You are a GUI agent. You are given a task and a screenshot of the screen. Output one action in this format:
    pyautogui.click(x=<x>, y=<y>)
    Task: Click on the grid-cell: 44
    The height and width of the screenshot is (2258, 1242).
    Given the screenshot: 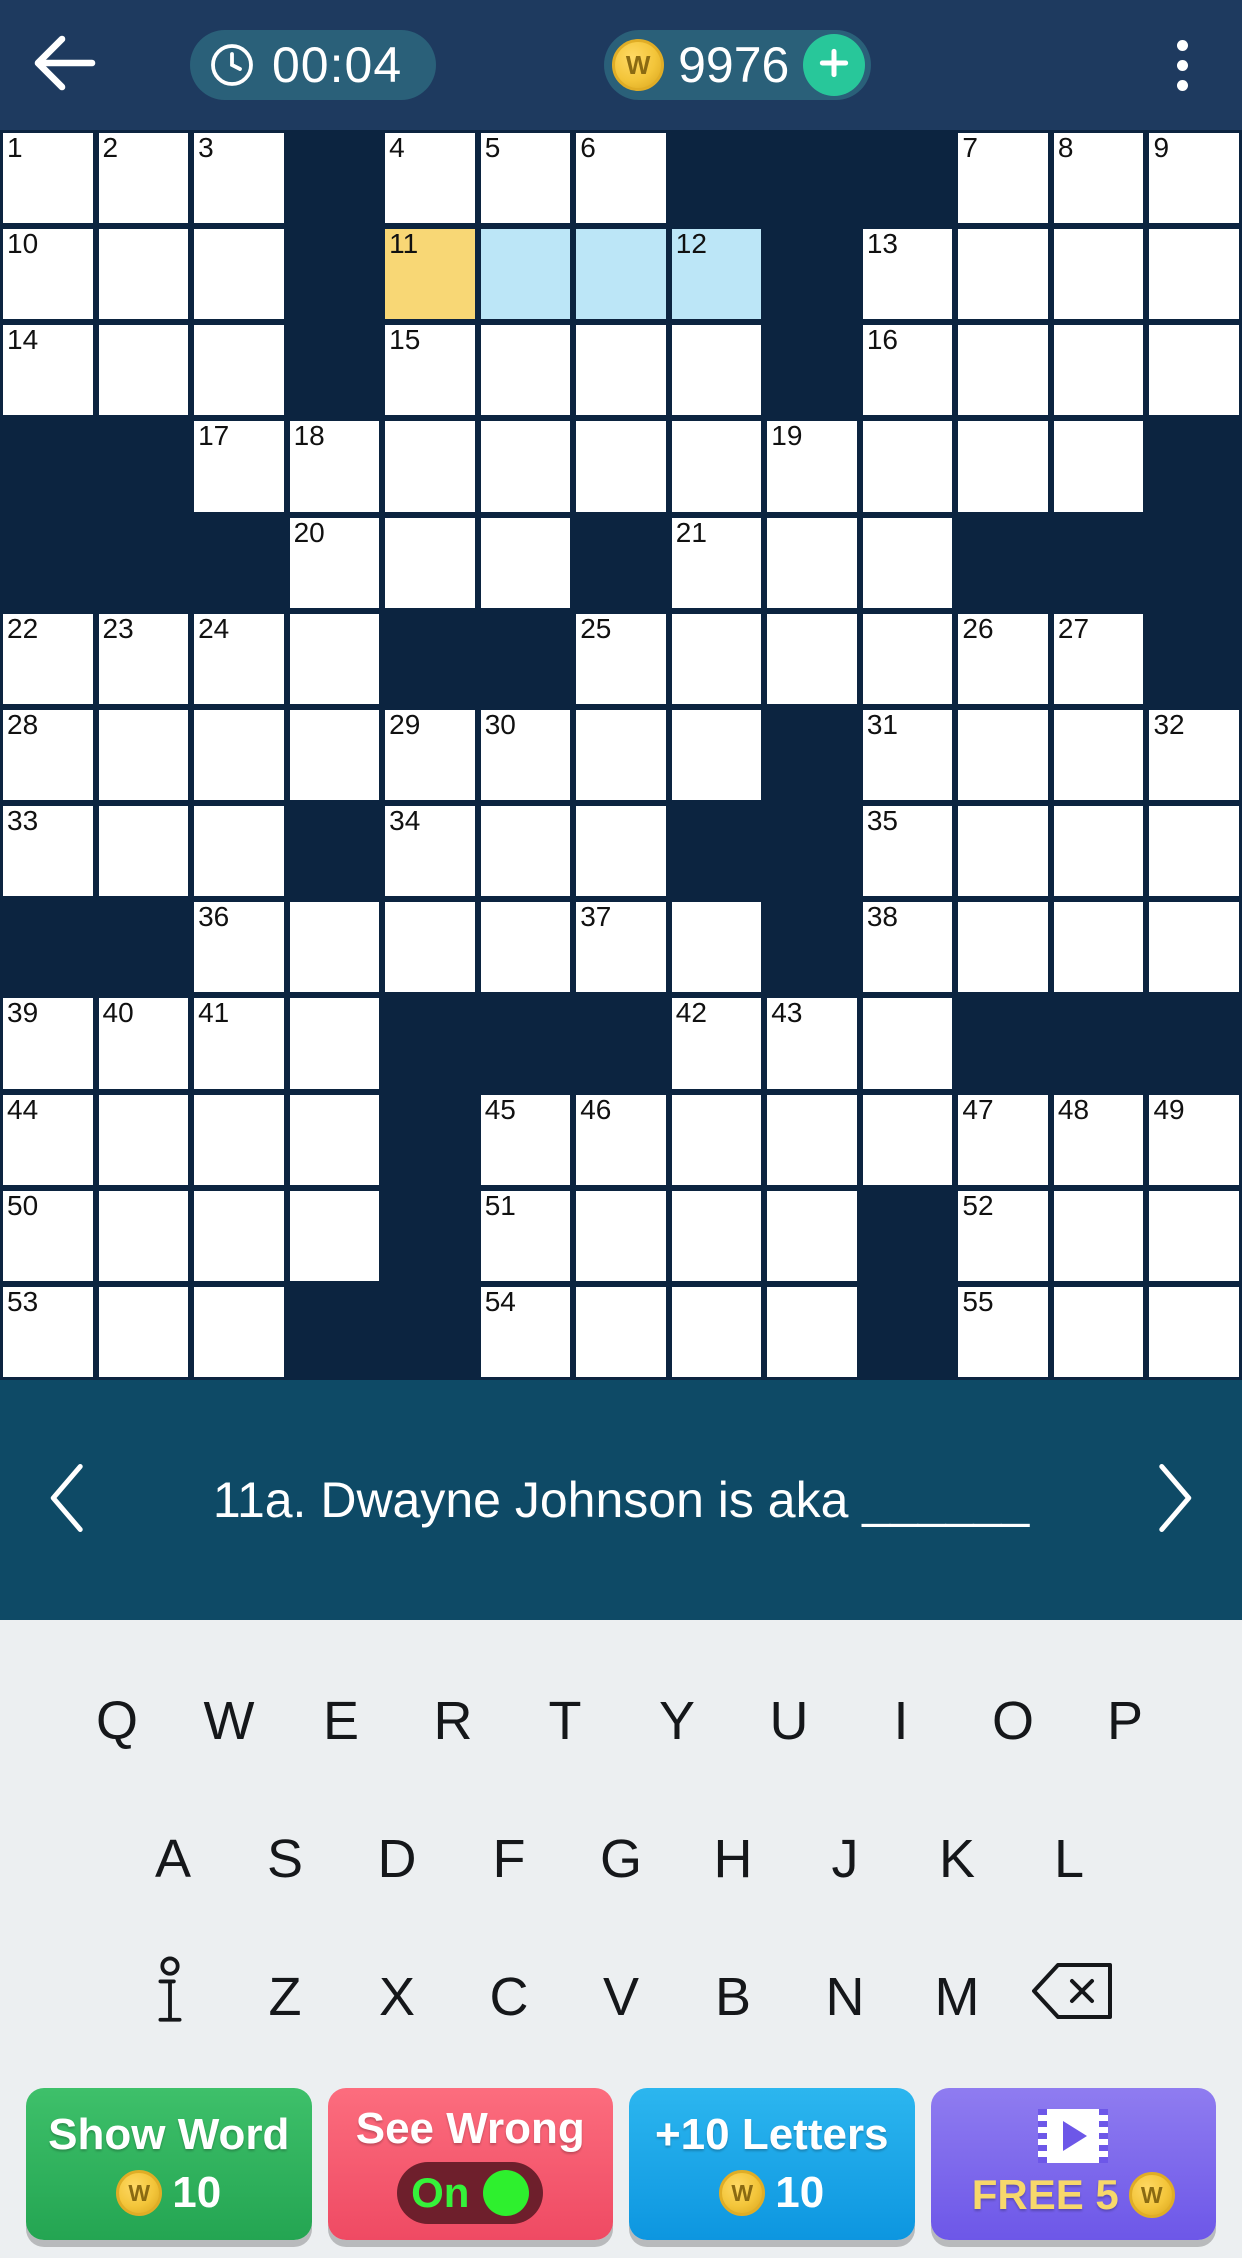 What is the action you would take?
    pyautogui.click(x=48, y=1139)
    